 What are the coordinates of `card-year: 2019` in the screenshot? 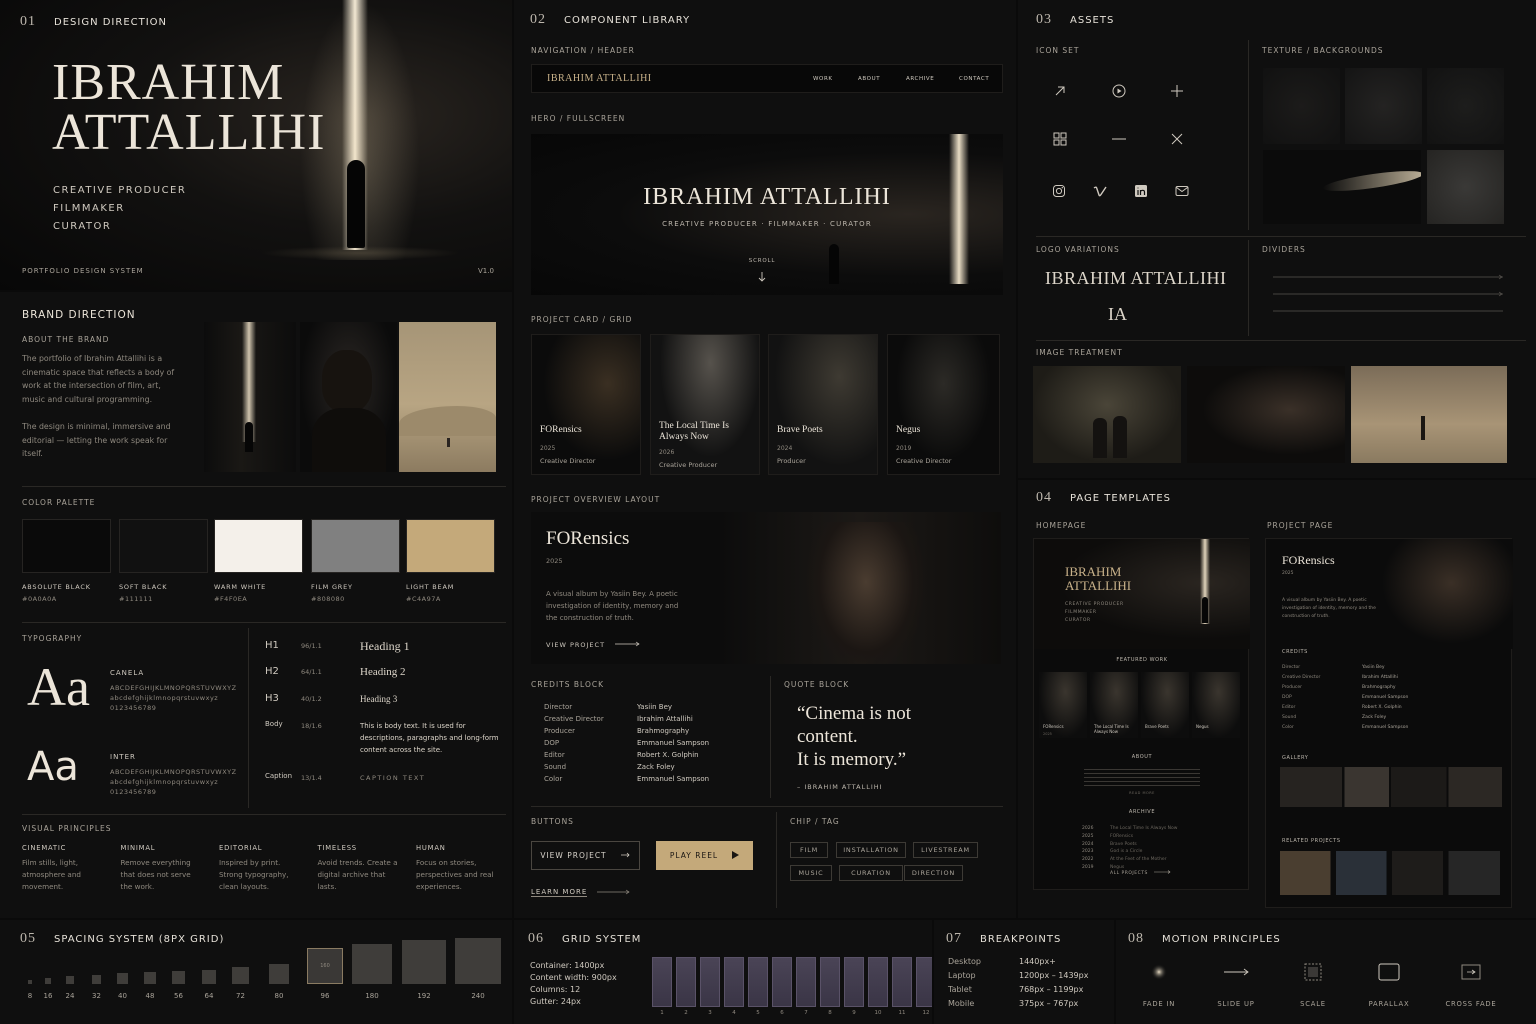 It's located at (904, 448).